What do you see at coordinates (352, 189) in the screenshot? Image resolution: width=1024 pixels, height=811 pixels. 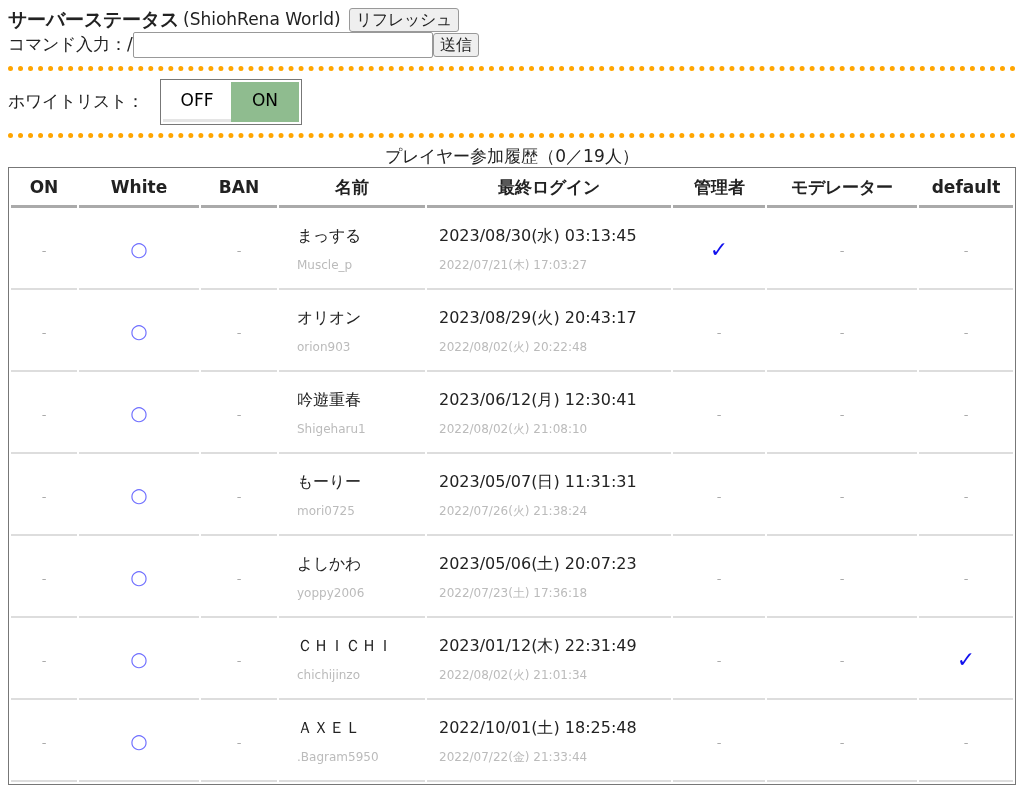 I see `column-header: 名前` at bounding box center [352, 189].